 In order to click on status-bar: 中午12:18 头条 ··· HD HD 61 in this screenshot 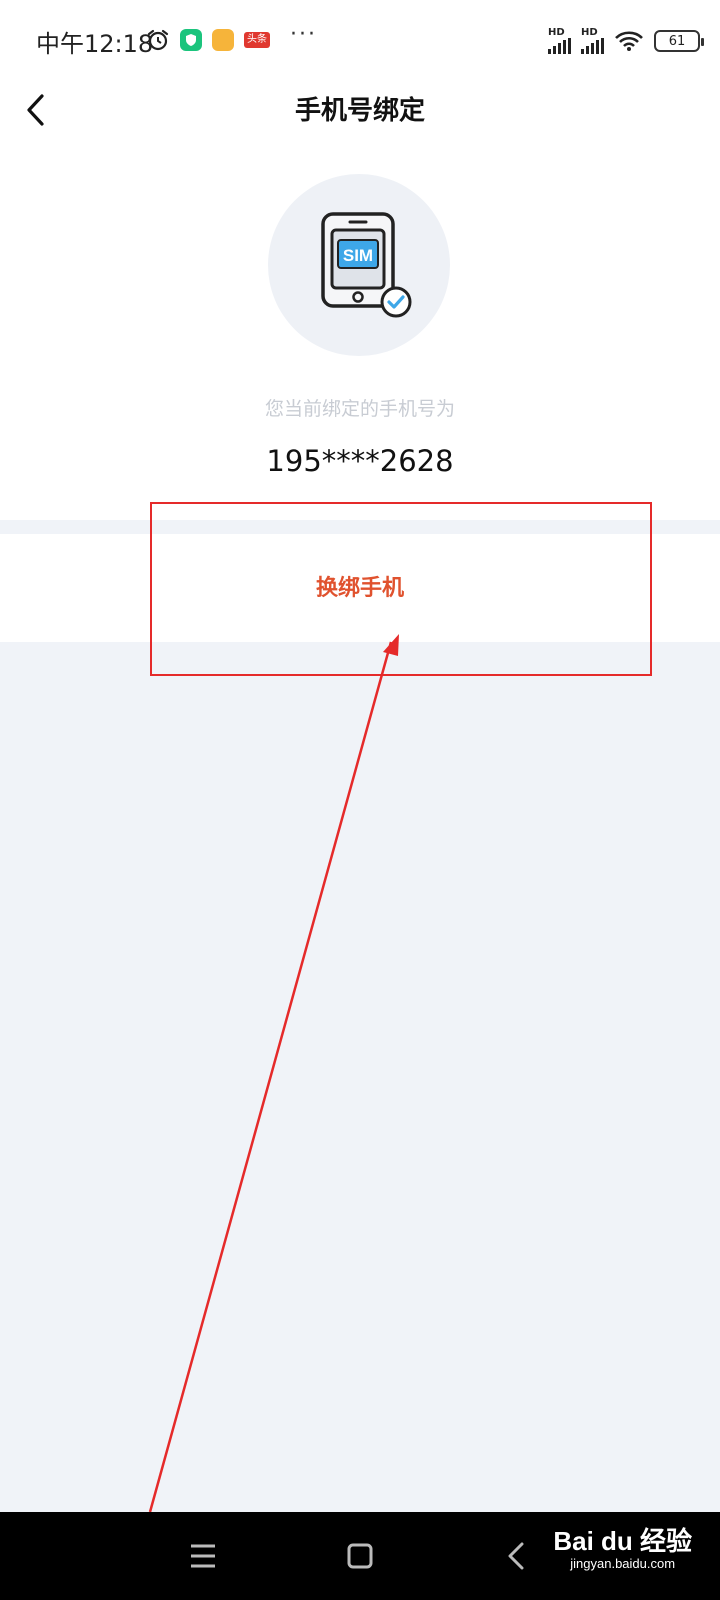, I will do `click(360, 42)`.